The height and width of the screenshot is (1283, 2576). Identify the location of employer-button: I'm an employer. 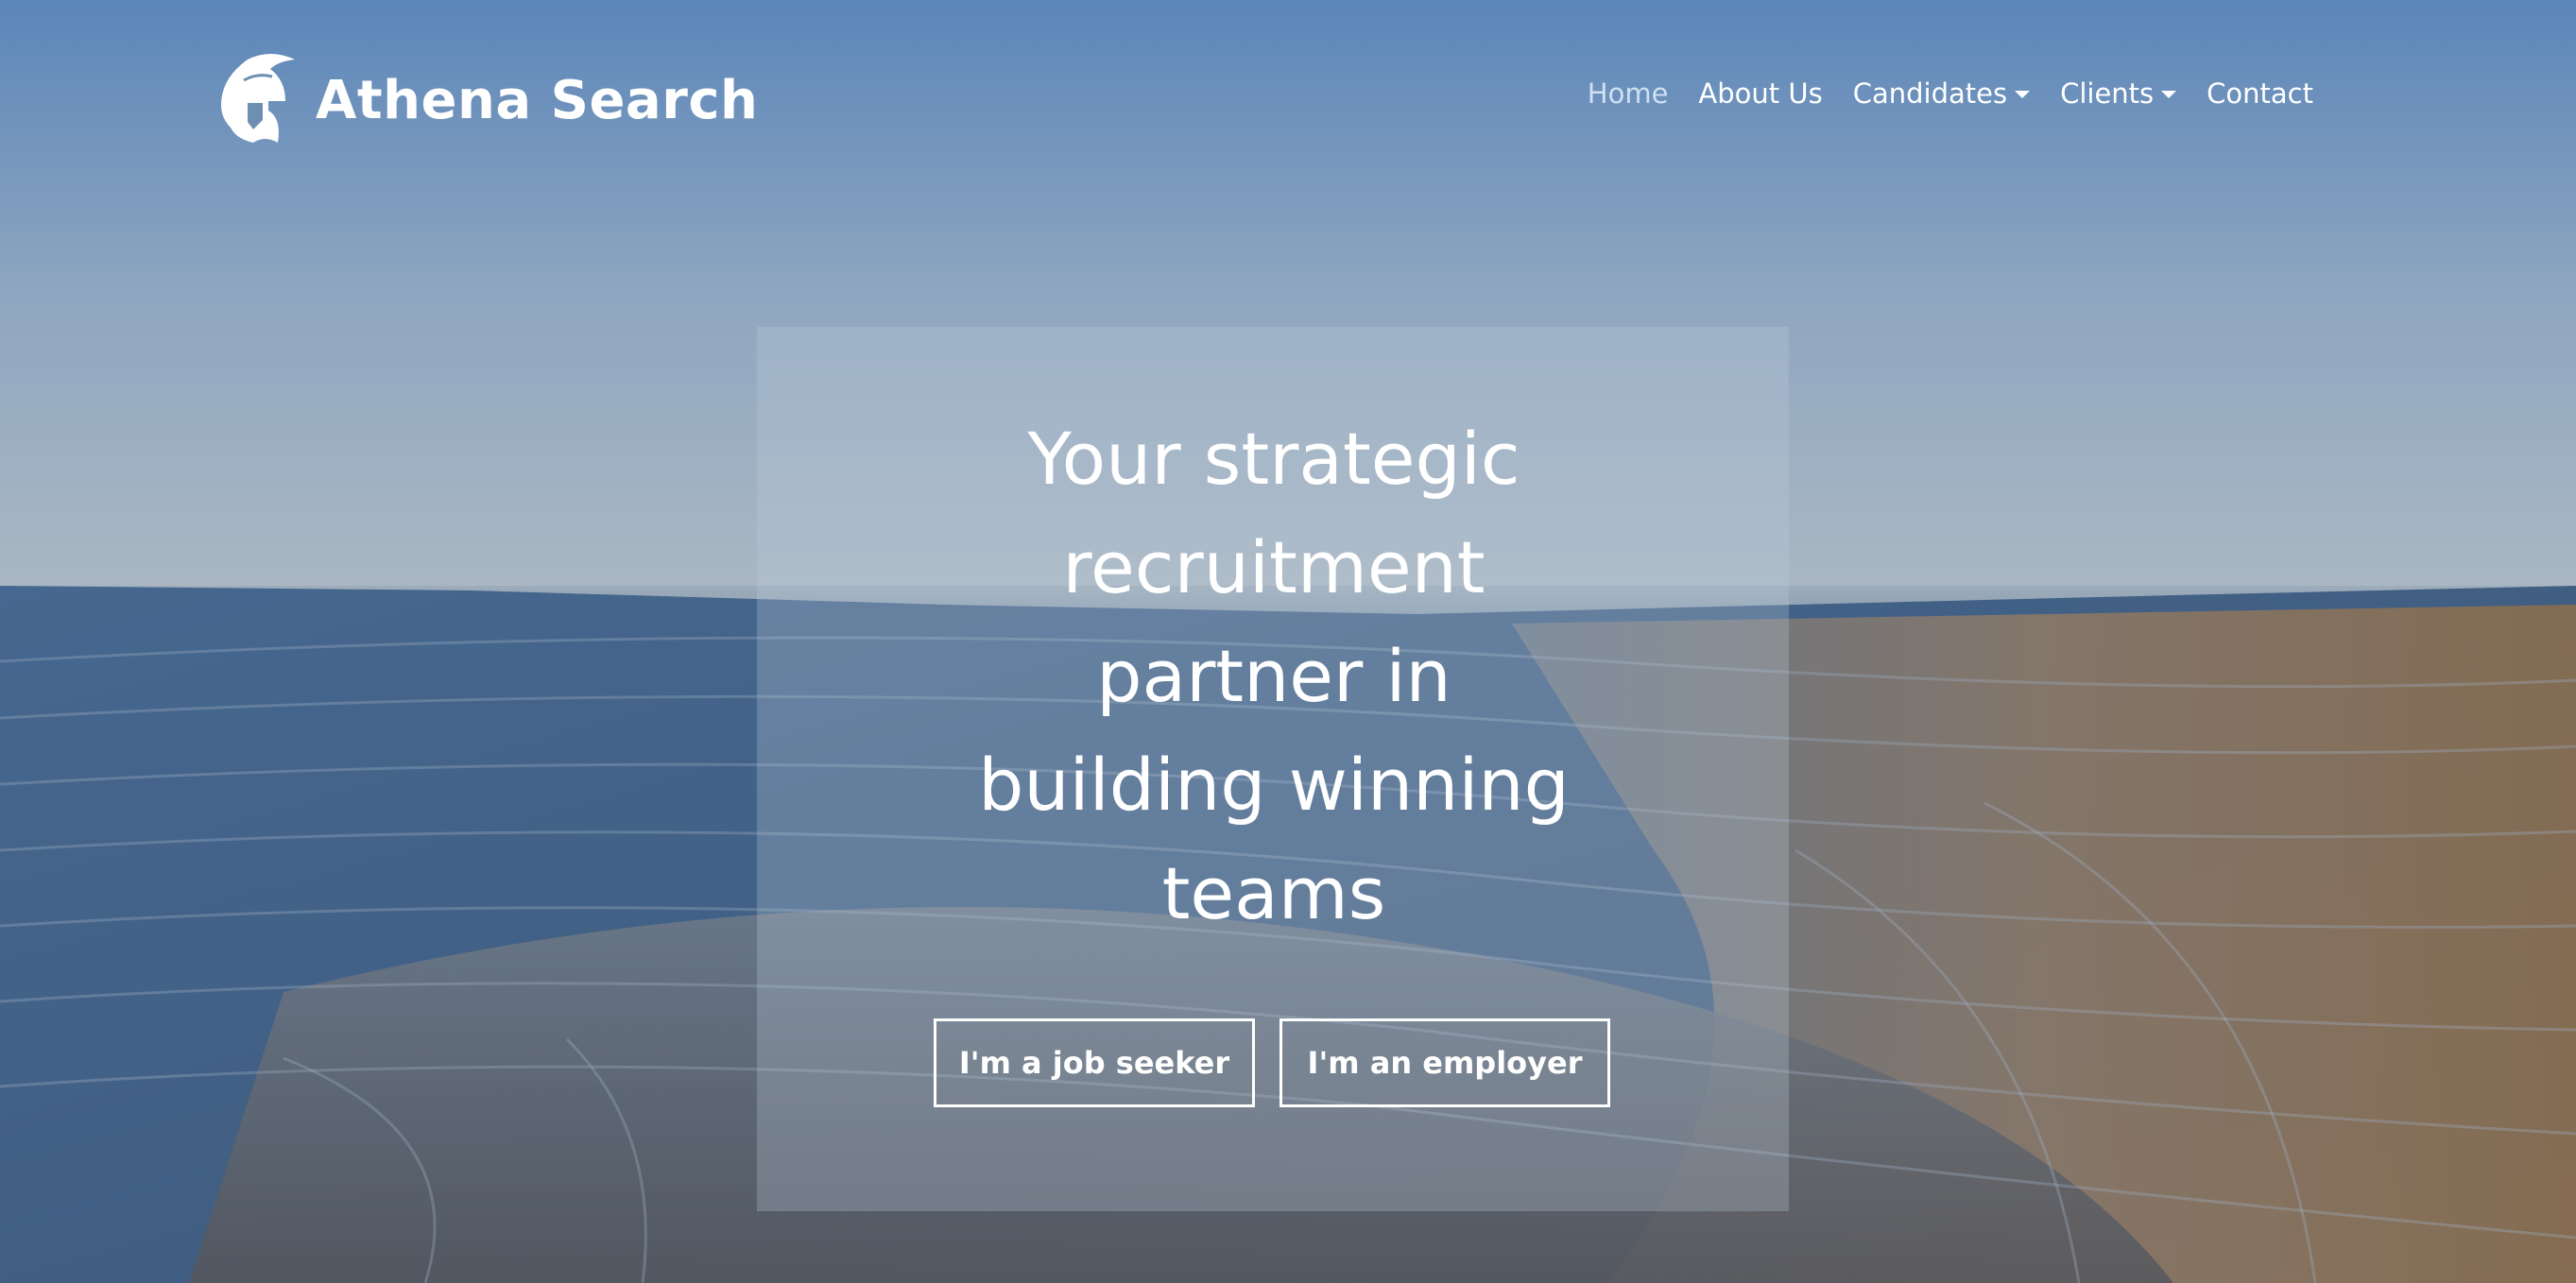
(1444, 1062).